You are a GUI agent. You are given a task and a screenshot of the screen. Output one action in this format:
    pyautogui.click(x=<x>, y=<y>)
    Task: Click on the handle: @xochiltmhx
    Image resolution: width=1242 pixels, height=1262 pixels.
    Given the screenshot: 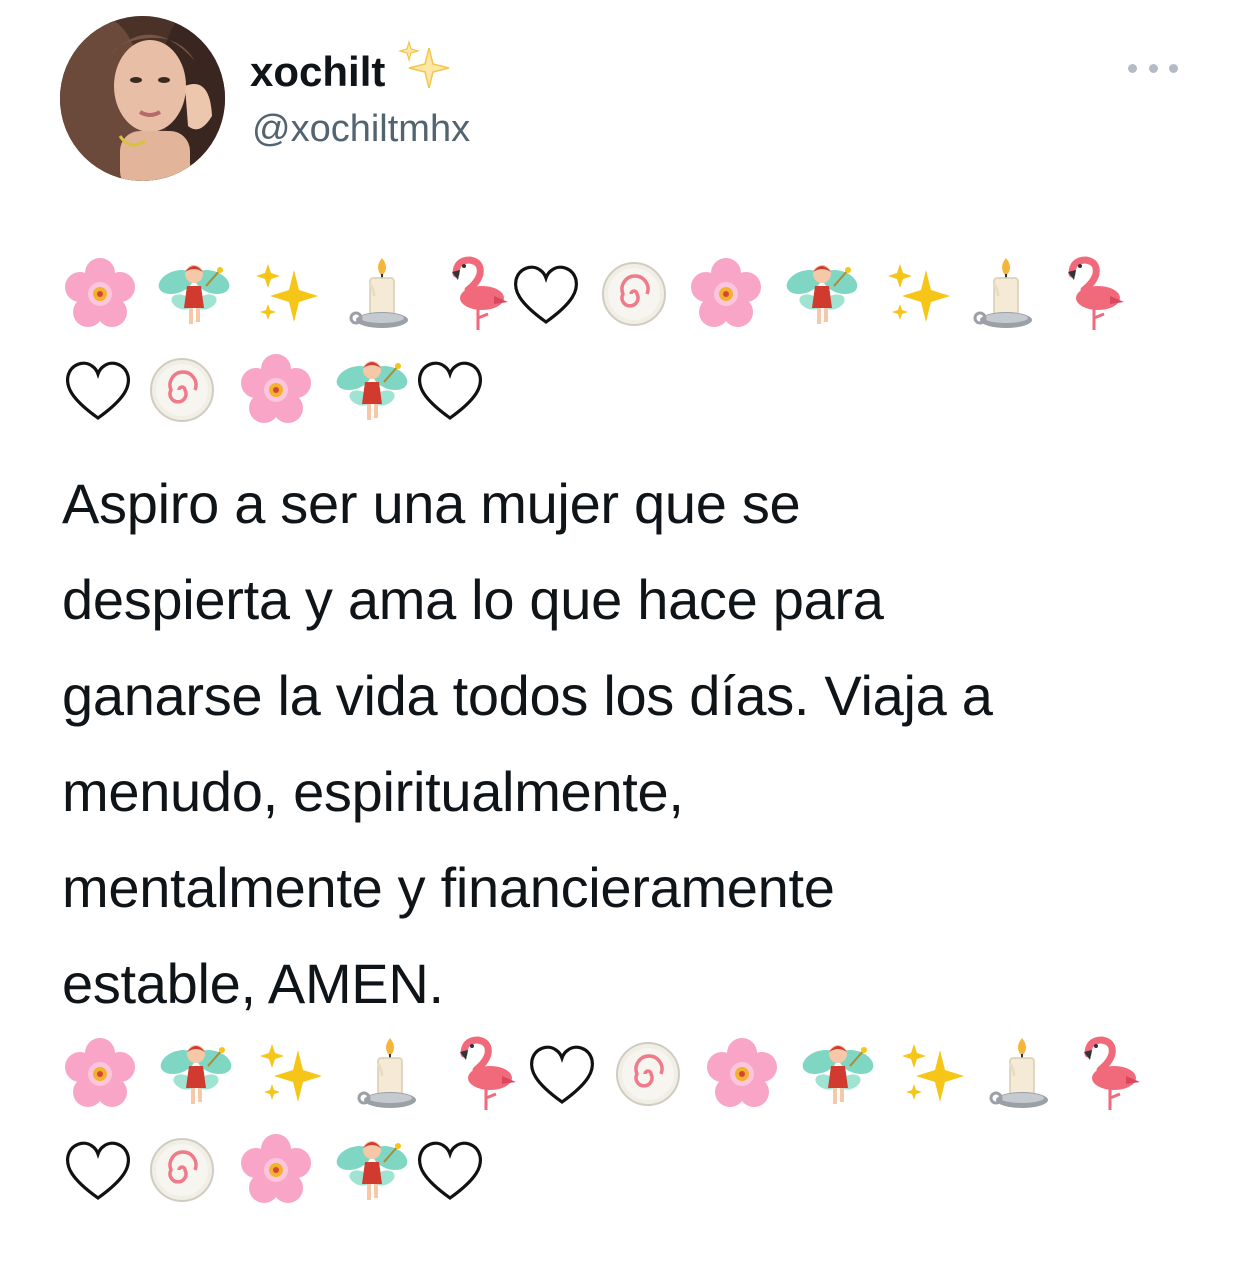 What is the action you would take?
    pyautogui.click(x=361, y=129)
    